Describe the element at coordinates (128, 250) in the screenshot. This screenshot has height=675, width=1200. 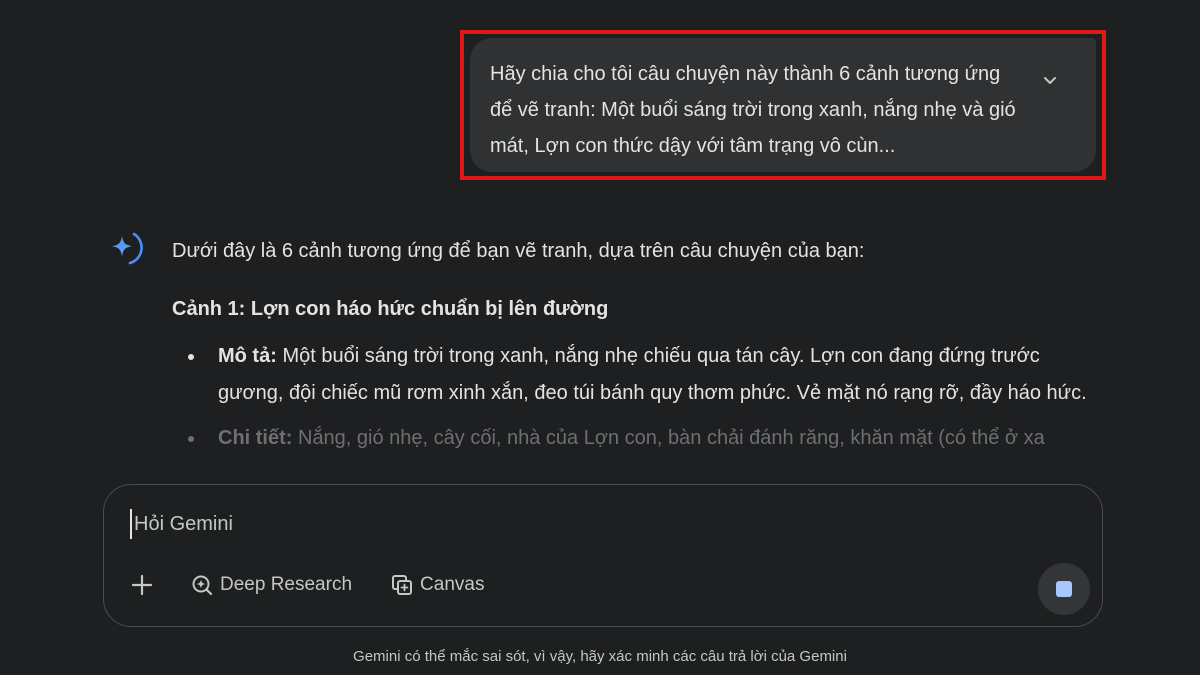
I see `gemini-sparkle-icon` at that location.